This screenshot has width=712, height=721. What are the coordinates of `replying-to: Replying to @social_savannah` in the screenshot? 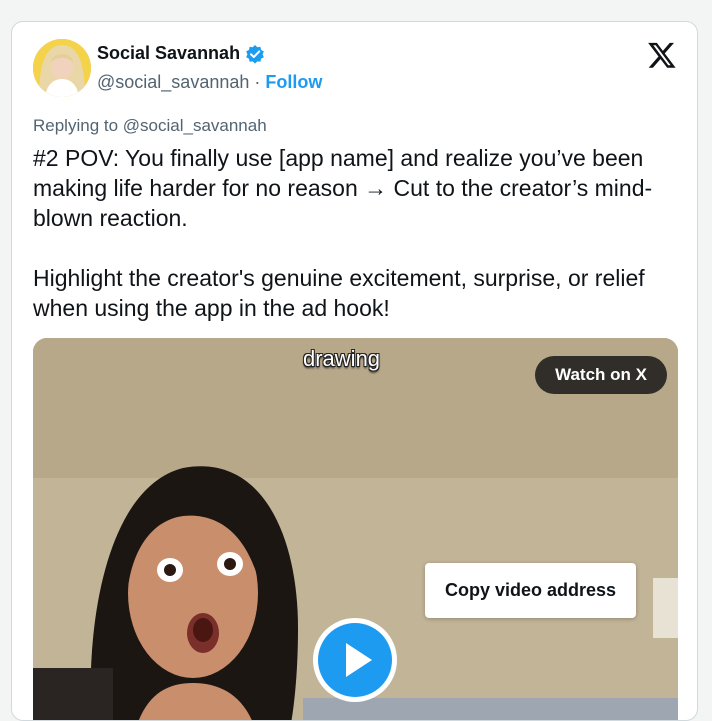 It's located at (150, 126).